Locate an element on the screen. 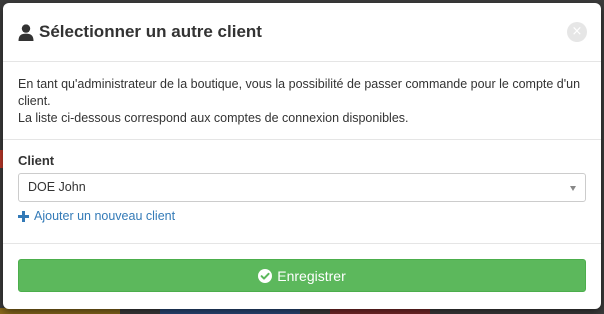 This screenshot has width=604, height=314. save-button: Enregistrer is located at coordinates (302, 275).